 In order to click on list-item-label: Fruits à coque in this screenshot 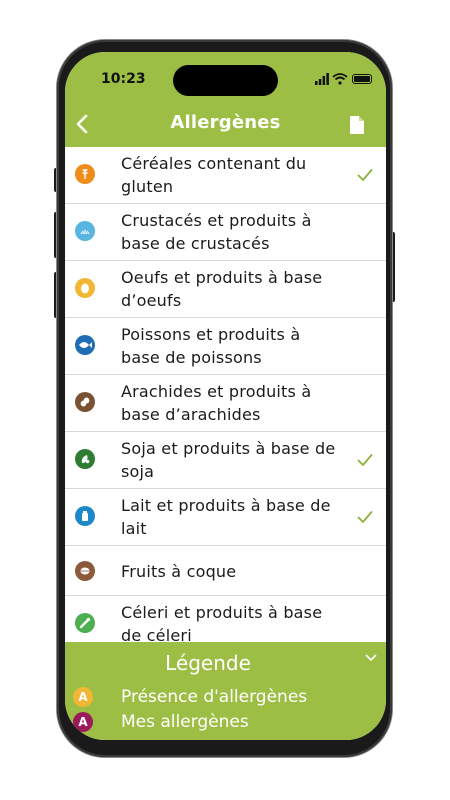, I will do `click(179, 571)`.